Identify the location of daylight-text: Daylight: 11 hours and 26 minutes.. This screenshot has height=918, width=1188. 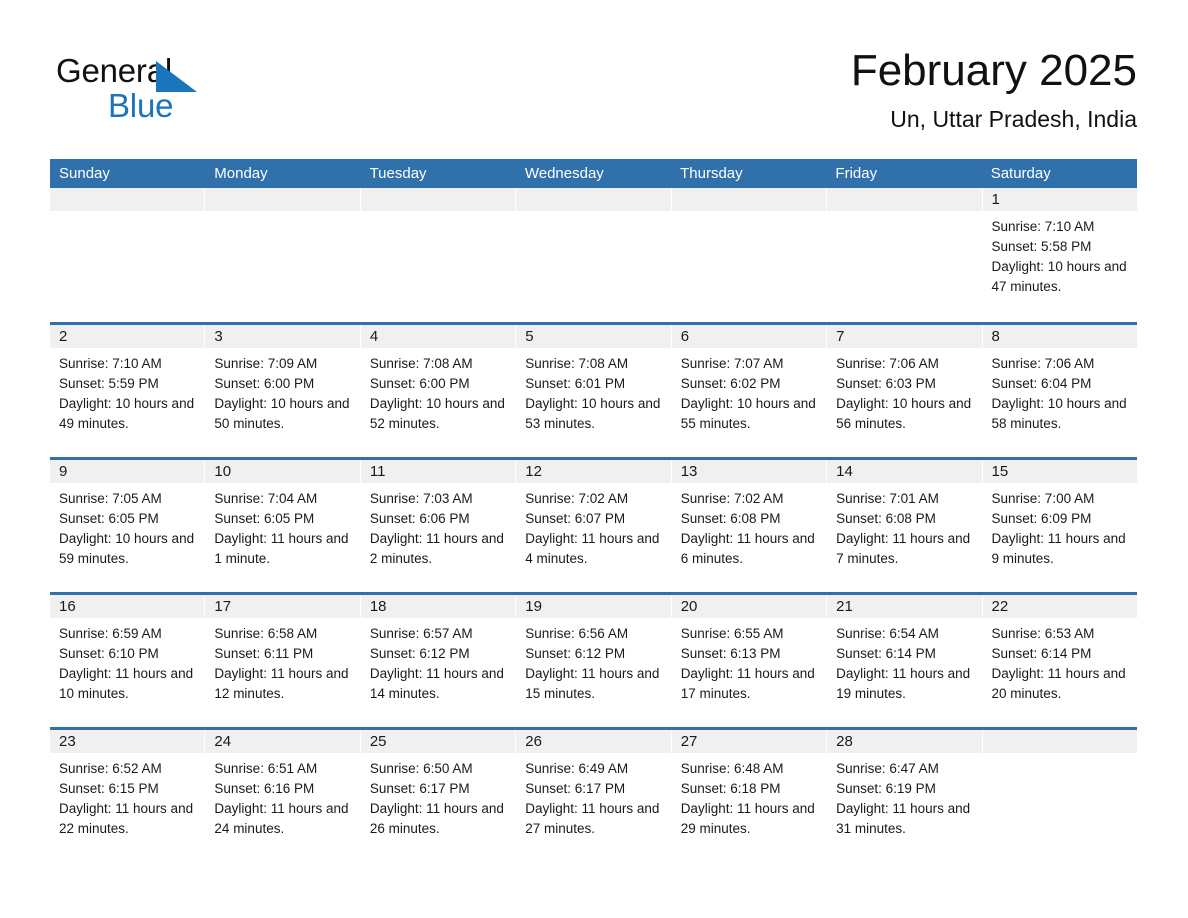
(436, 818).